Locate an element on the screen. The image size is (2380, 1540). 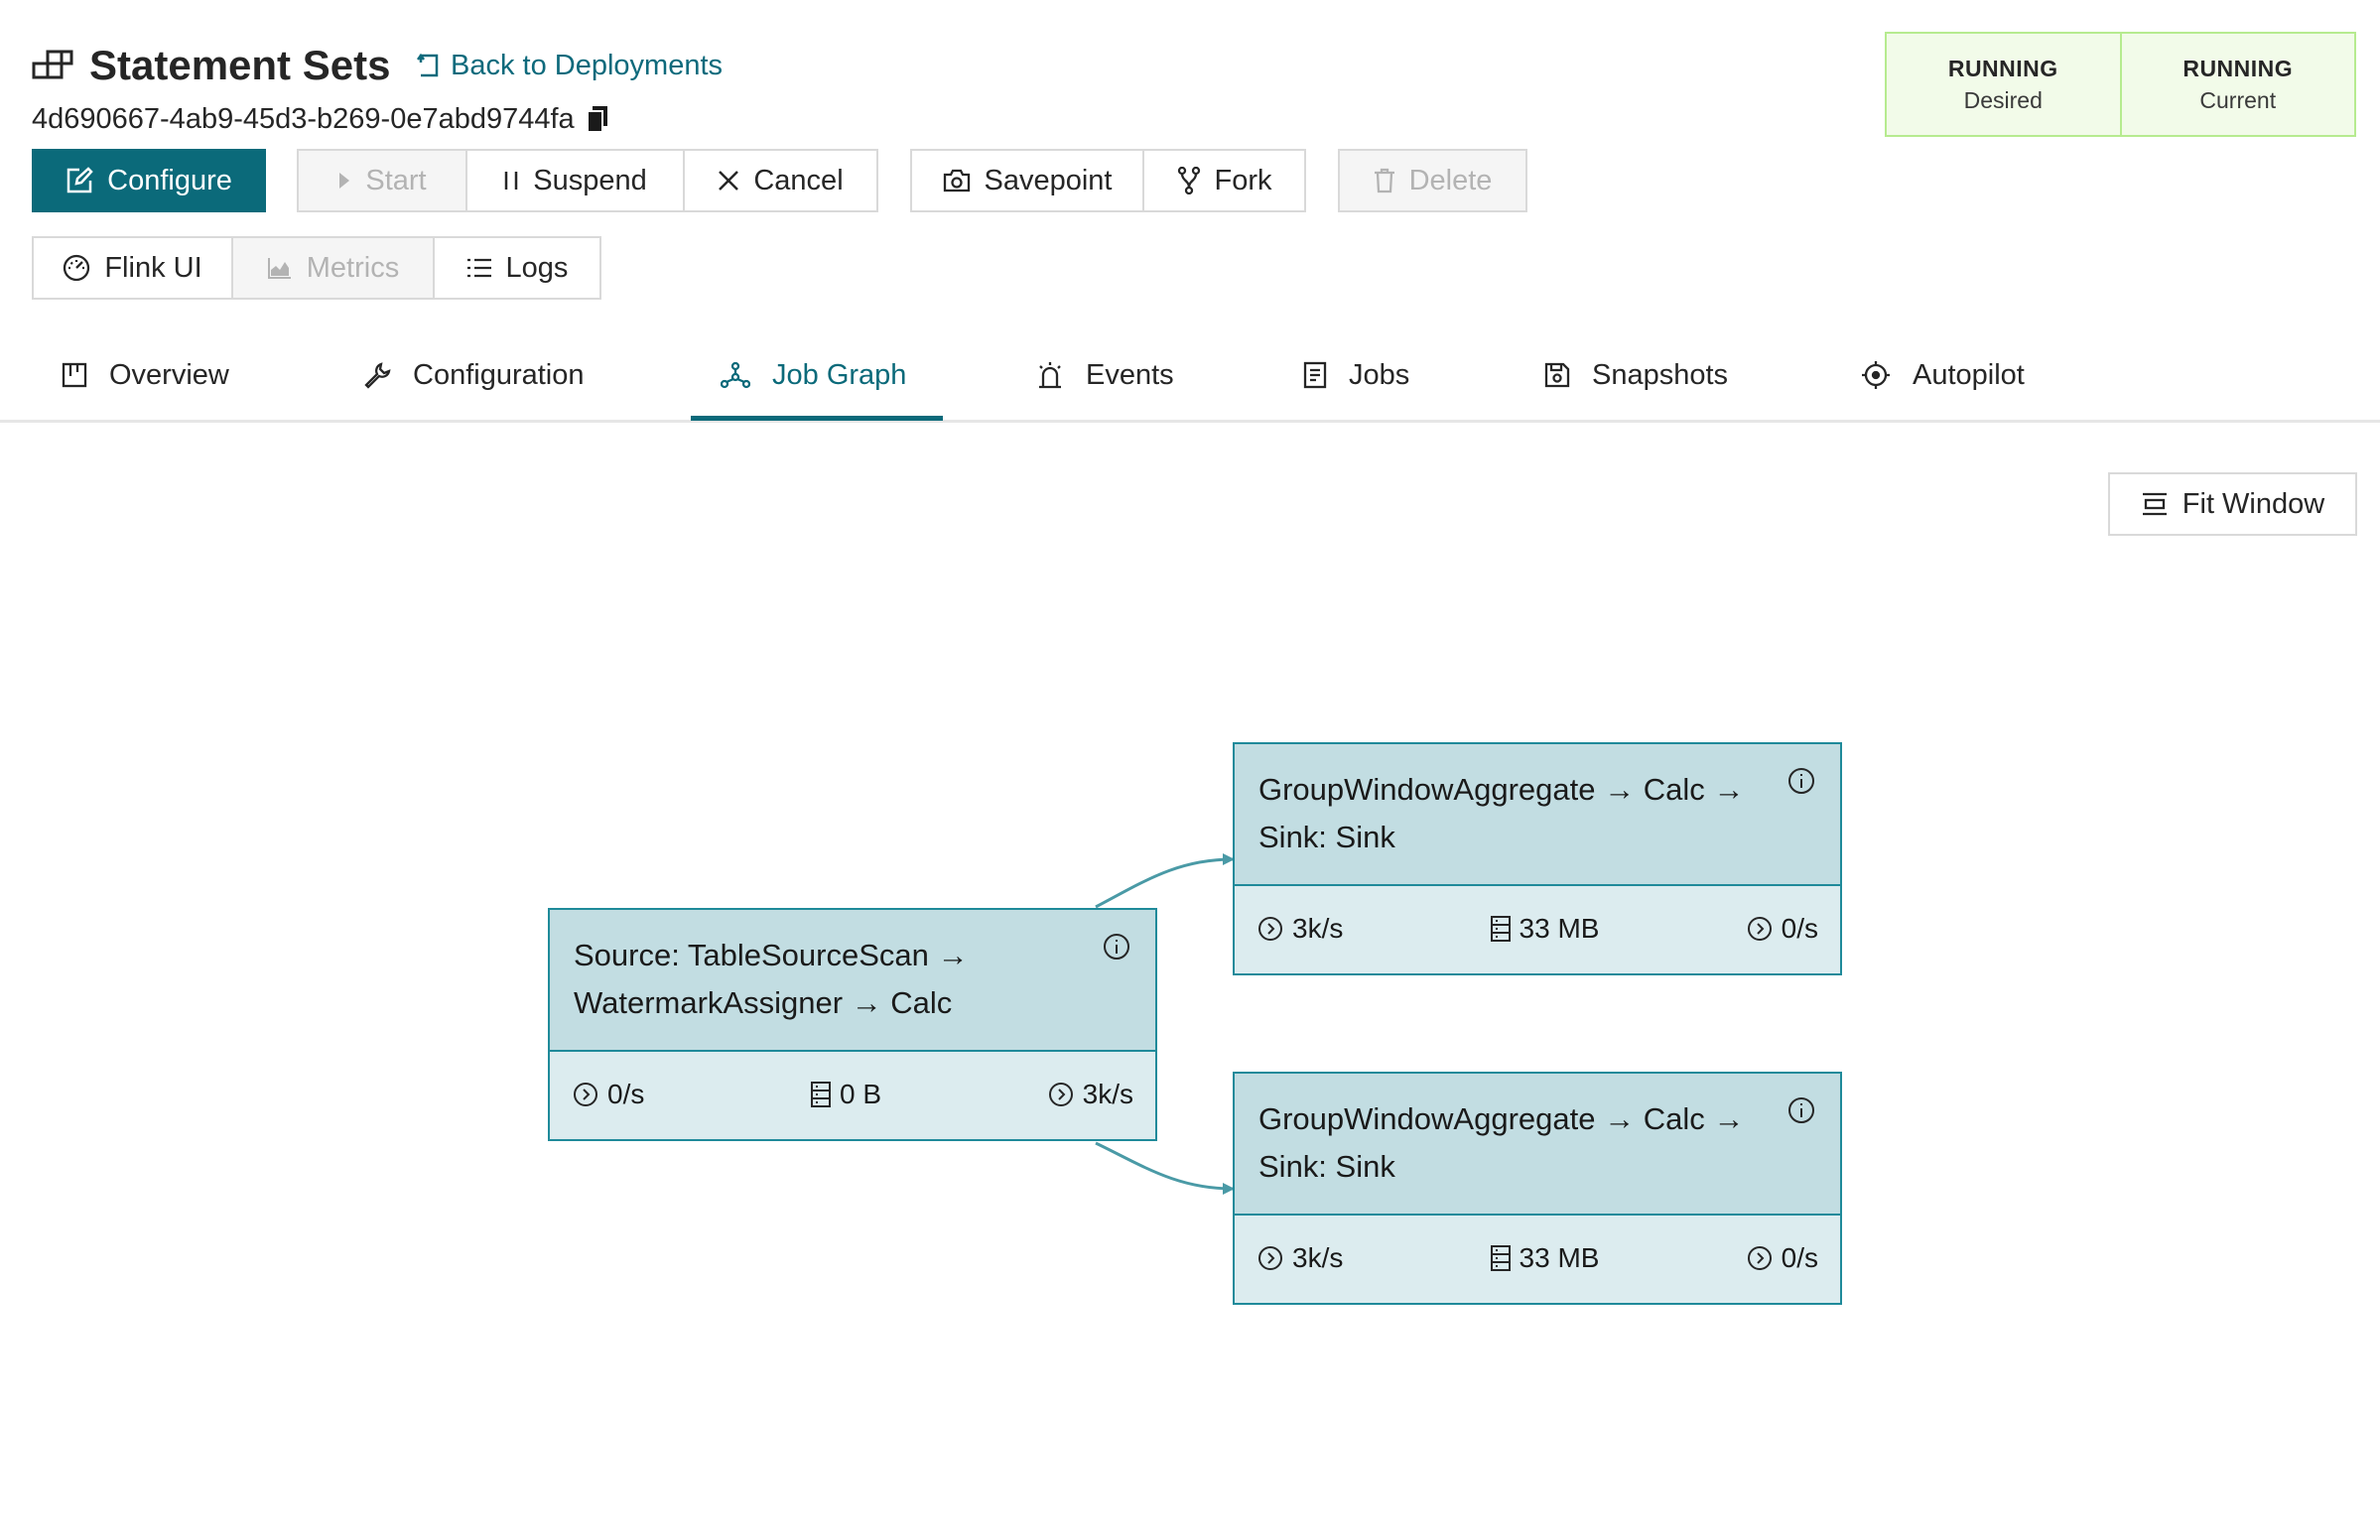
state-size: 0 B is located at coordinates (860, 1094).